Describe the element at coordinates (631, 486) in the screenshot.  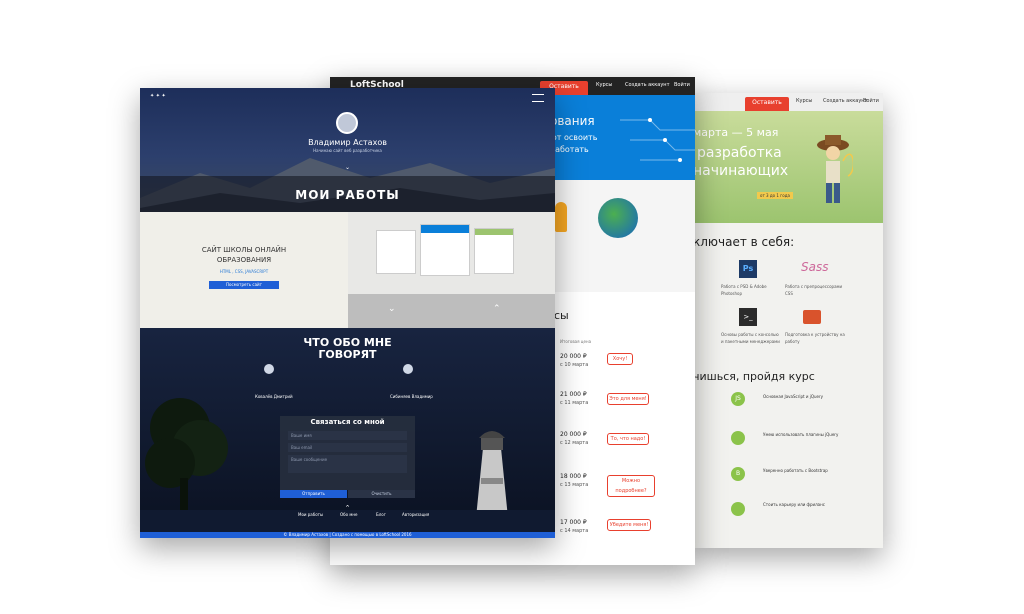
I see `price-button: Можно подробнее?` at that location.